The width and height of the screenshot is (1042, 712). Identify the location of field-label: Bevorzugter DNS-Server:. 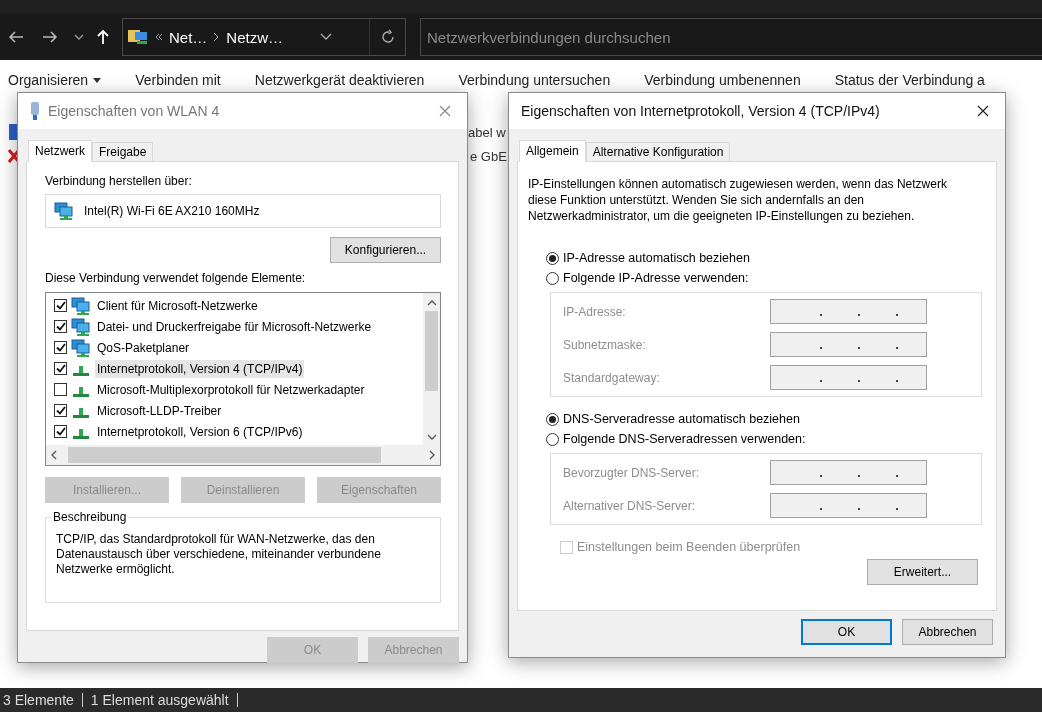
(631, 472).